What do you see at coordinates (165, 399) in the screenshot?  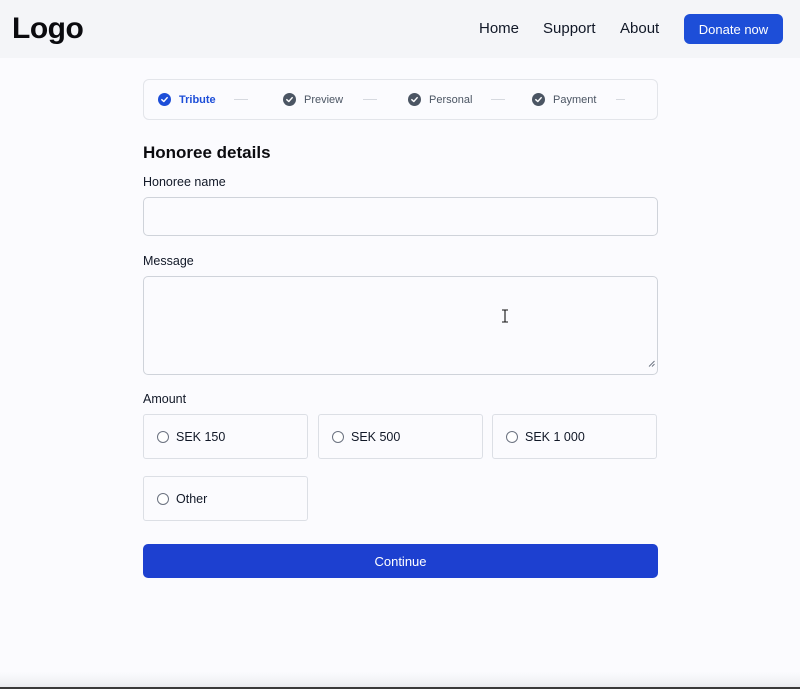 I see `amount-label: Amount` at bounding box center [165, 399].